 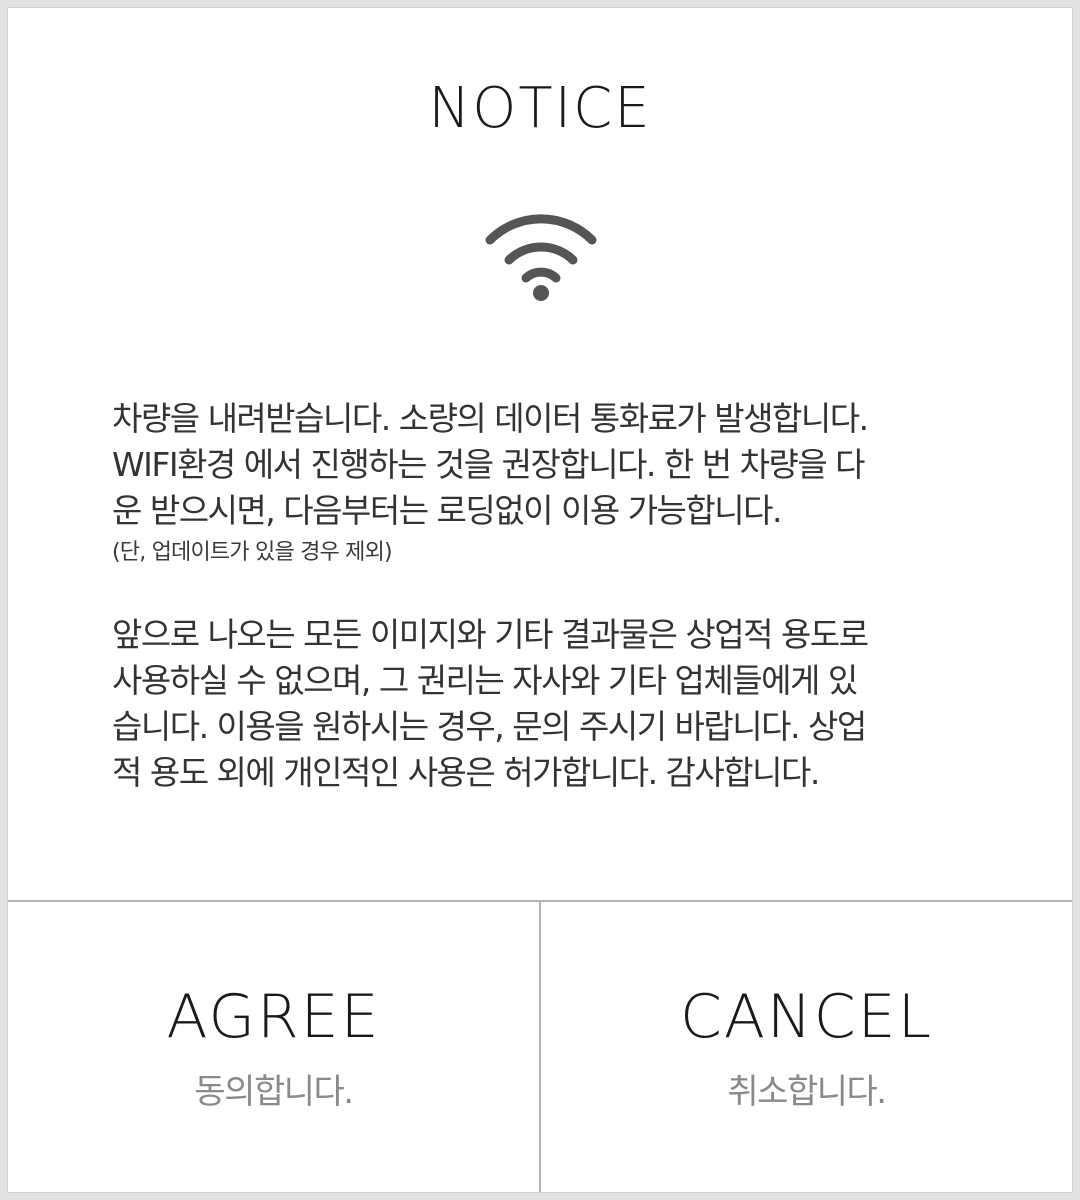 What do you see at coordinates (490, 634) in the screenshot?
I see `text-line: 앞으로 나오는 모든 이미지와 기타 결과물은 상업적 용도로` at bounding box center [490, 634].